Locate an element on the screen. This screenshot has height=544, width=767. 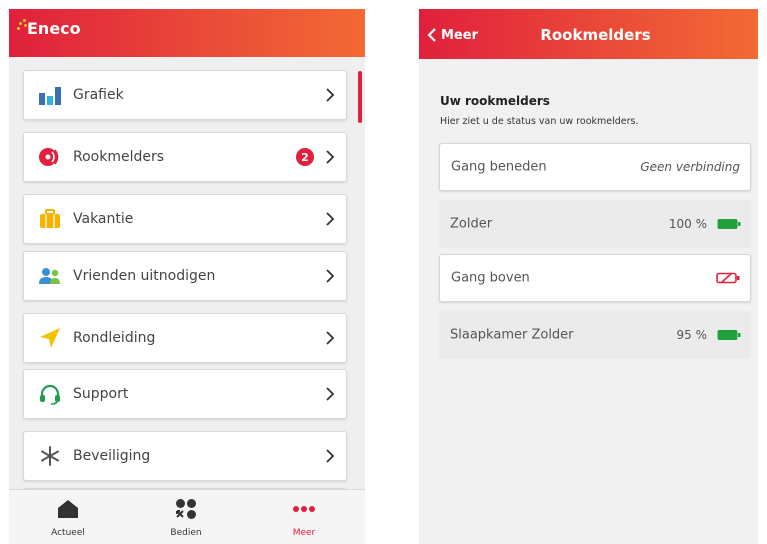
detector-status: 95 % is located at coordinates (709, 335).